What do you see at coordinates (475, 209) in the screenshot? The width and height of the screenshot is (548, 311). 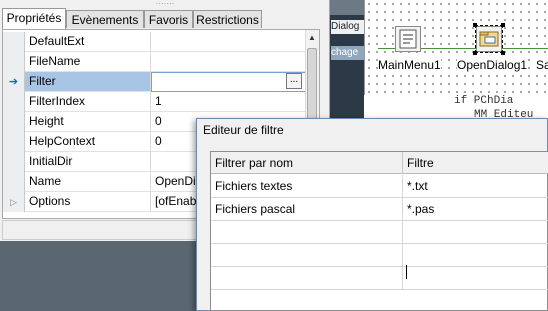 I see `table-cell-filter: *.pas` at bounding box center [475, 209].